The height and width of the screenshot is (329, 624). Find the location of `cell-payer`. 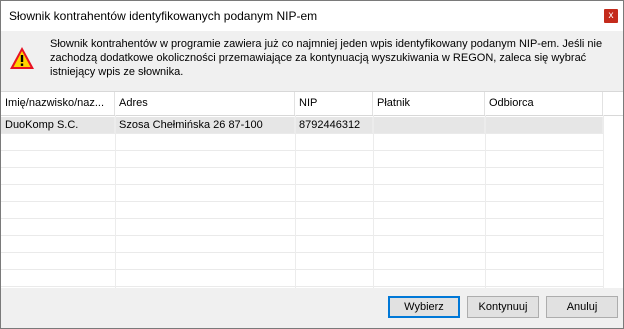

cell-payer is located at coordinates (429, 125).